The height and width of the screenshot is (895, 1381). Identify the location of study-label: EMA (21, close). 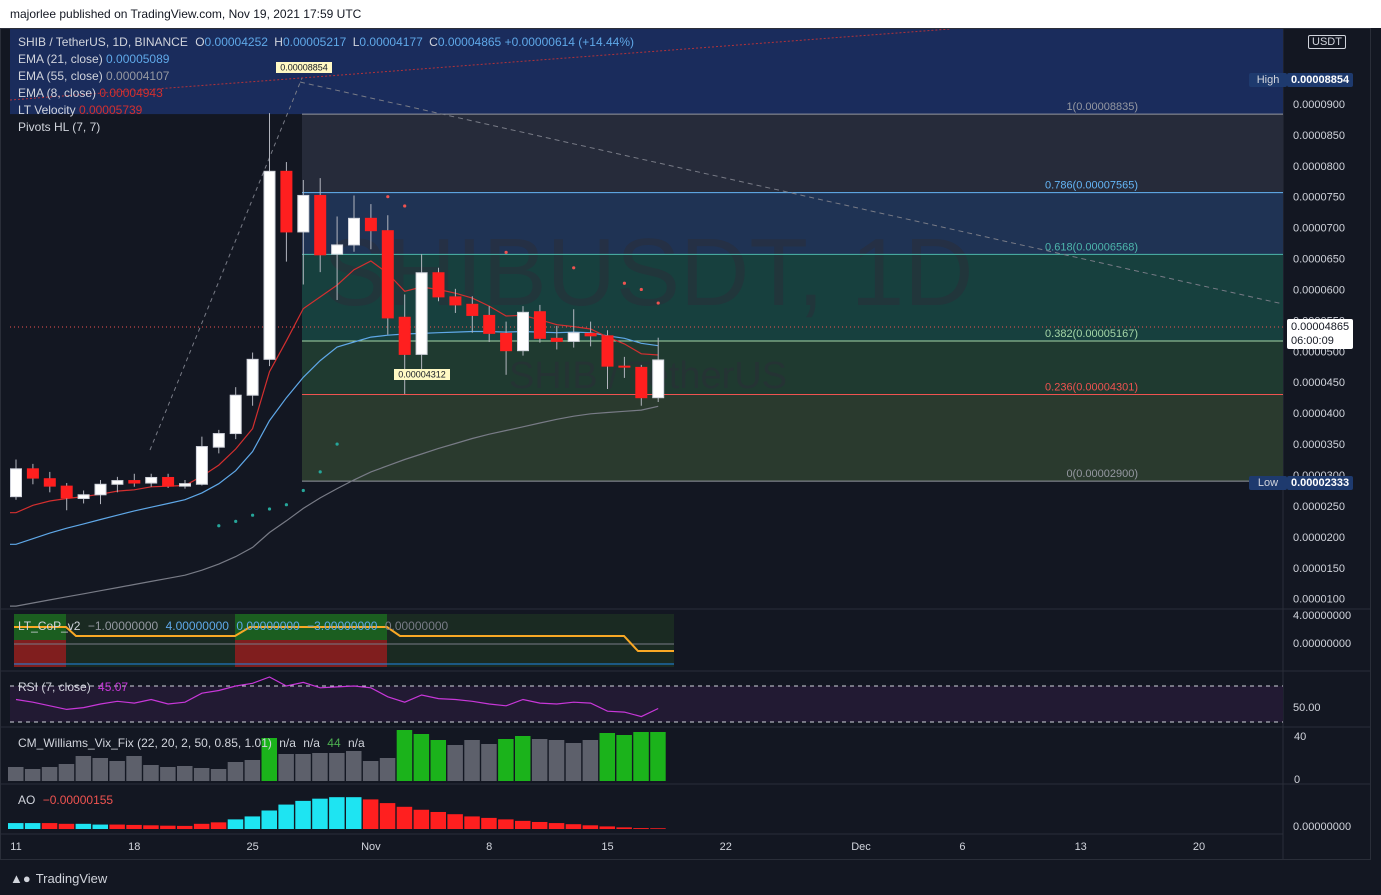
(60, 59).